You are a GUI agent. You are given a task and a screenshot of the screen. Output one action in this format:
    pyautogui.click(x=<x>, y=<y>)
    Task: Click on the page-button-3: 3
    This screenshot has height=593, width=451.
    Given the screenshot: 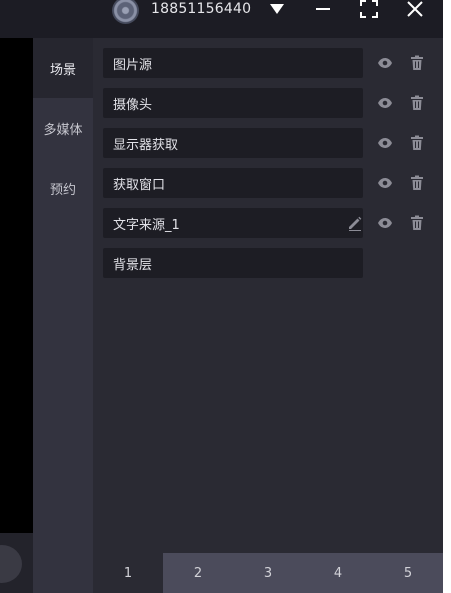 What is the action you would take?
    pyautogui.click(x=268, y=573)
    